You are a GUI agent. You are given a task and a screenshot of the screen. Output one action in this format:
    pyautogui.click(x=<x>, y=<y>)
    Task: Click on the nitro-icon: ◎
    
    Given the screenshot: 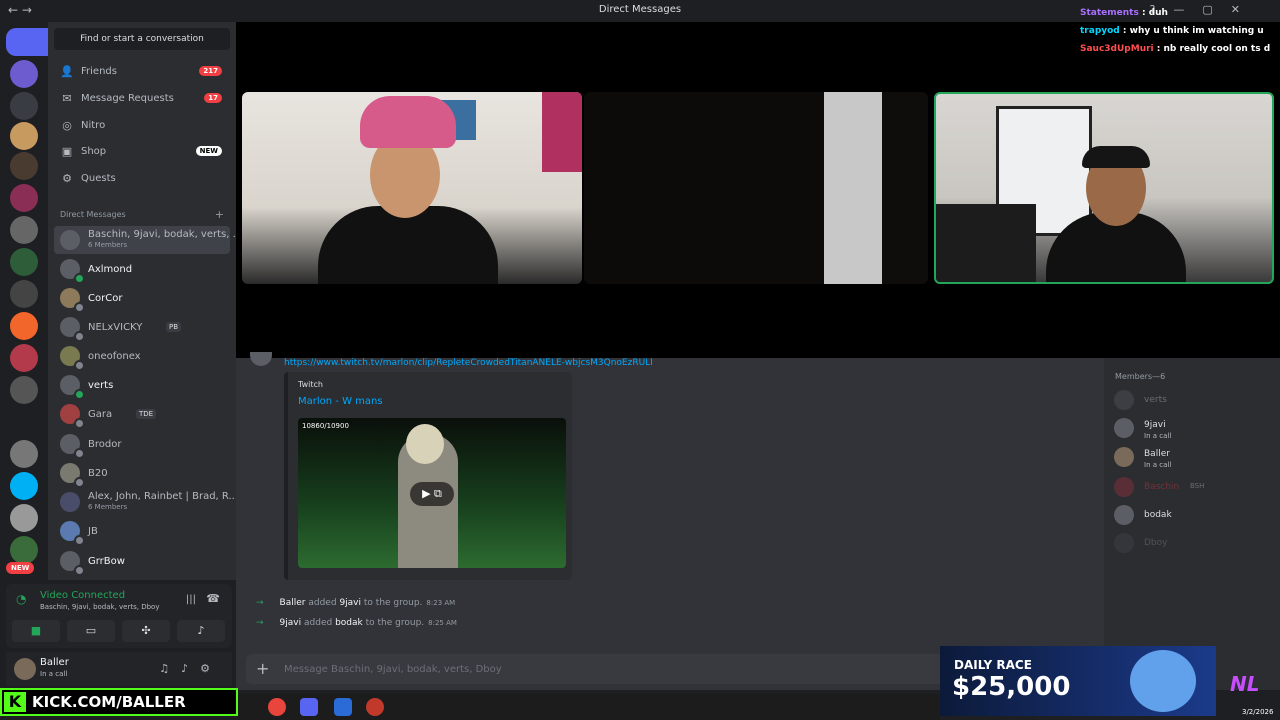 What is the action you would take?
    pyautogui.click(x=67, y=125)
    